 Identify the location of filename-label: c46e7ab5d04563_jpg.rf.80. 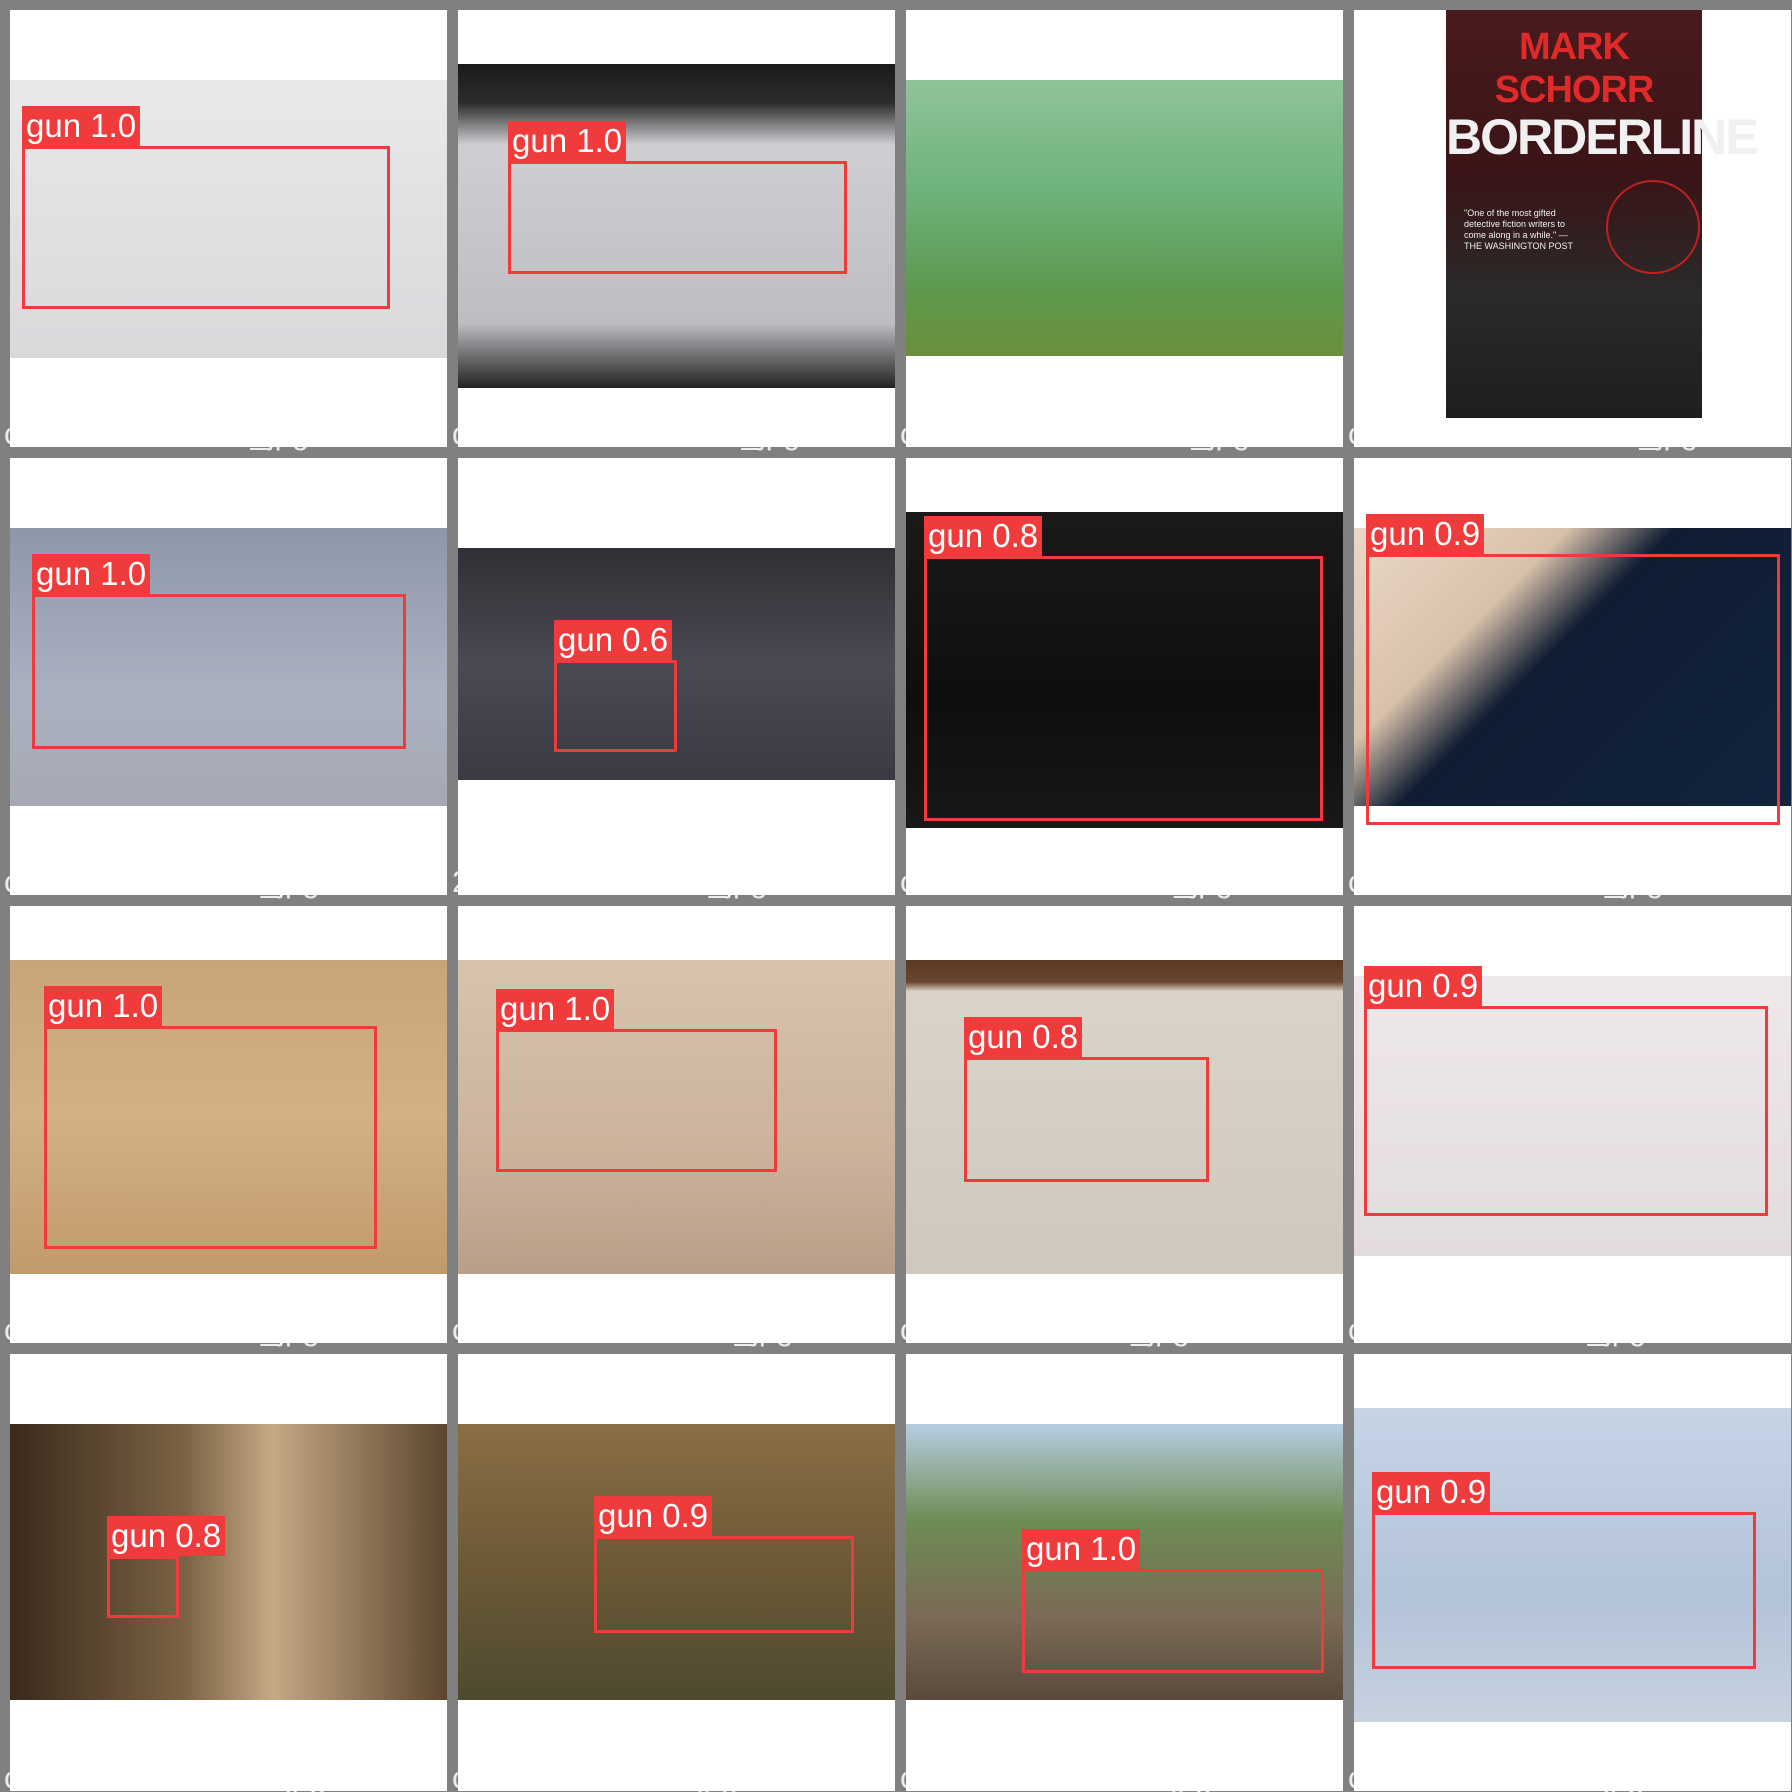
(1532, 1329).